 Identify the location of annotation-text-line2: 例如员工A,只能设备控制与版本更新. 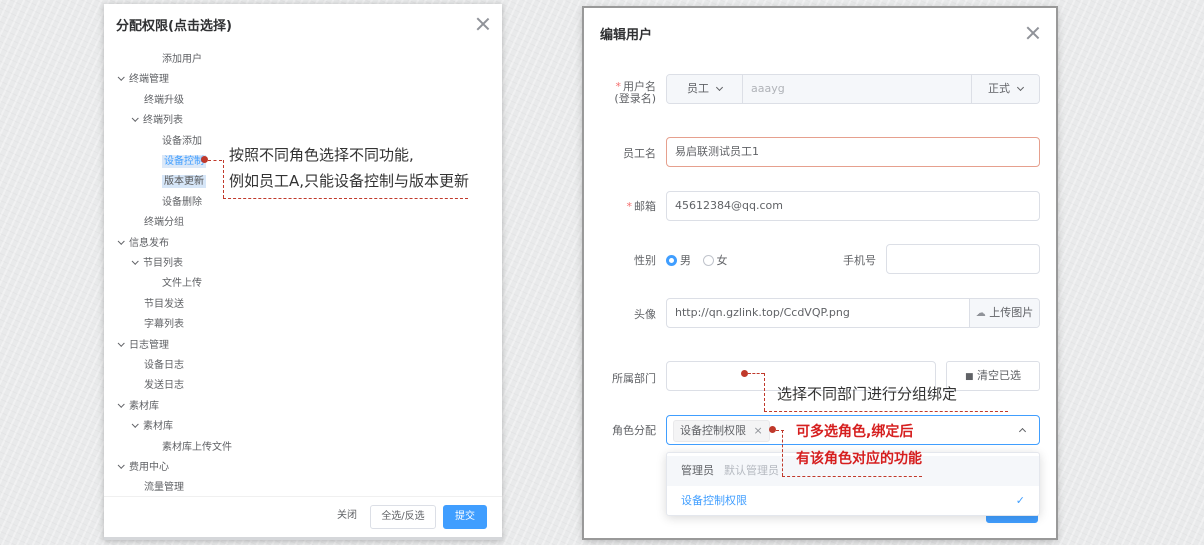
(349, 181).